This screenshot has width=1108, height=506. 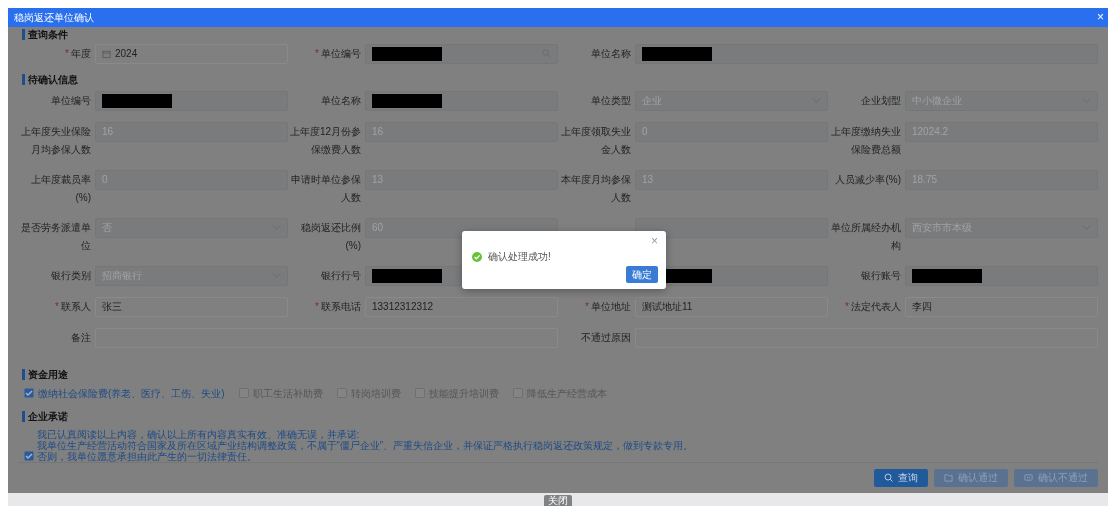 I want to click on message-text: 确认处理成功!, so click(x=519, y=257).